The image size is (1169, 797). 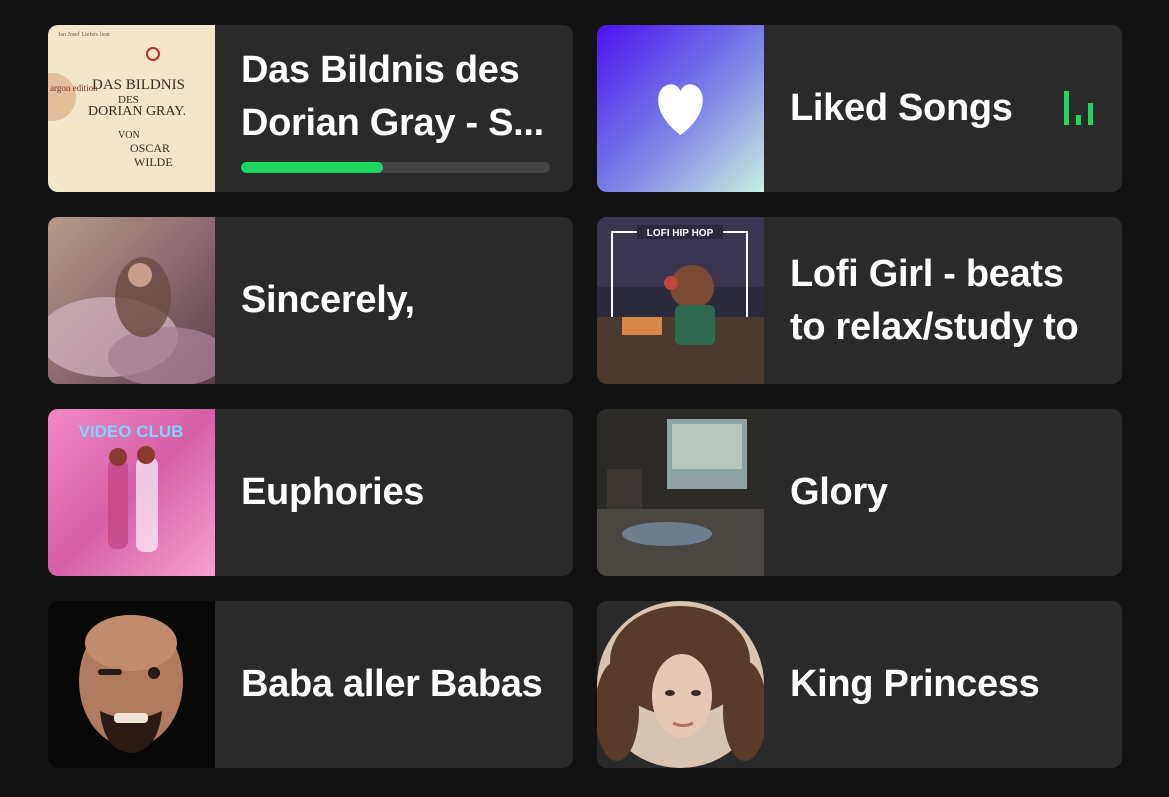 I want to click on shortcut-card-sincerely: Sincerely,, so click(x=310, y=300).